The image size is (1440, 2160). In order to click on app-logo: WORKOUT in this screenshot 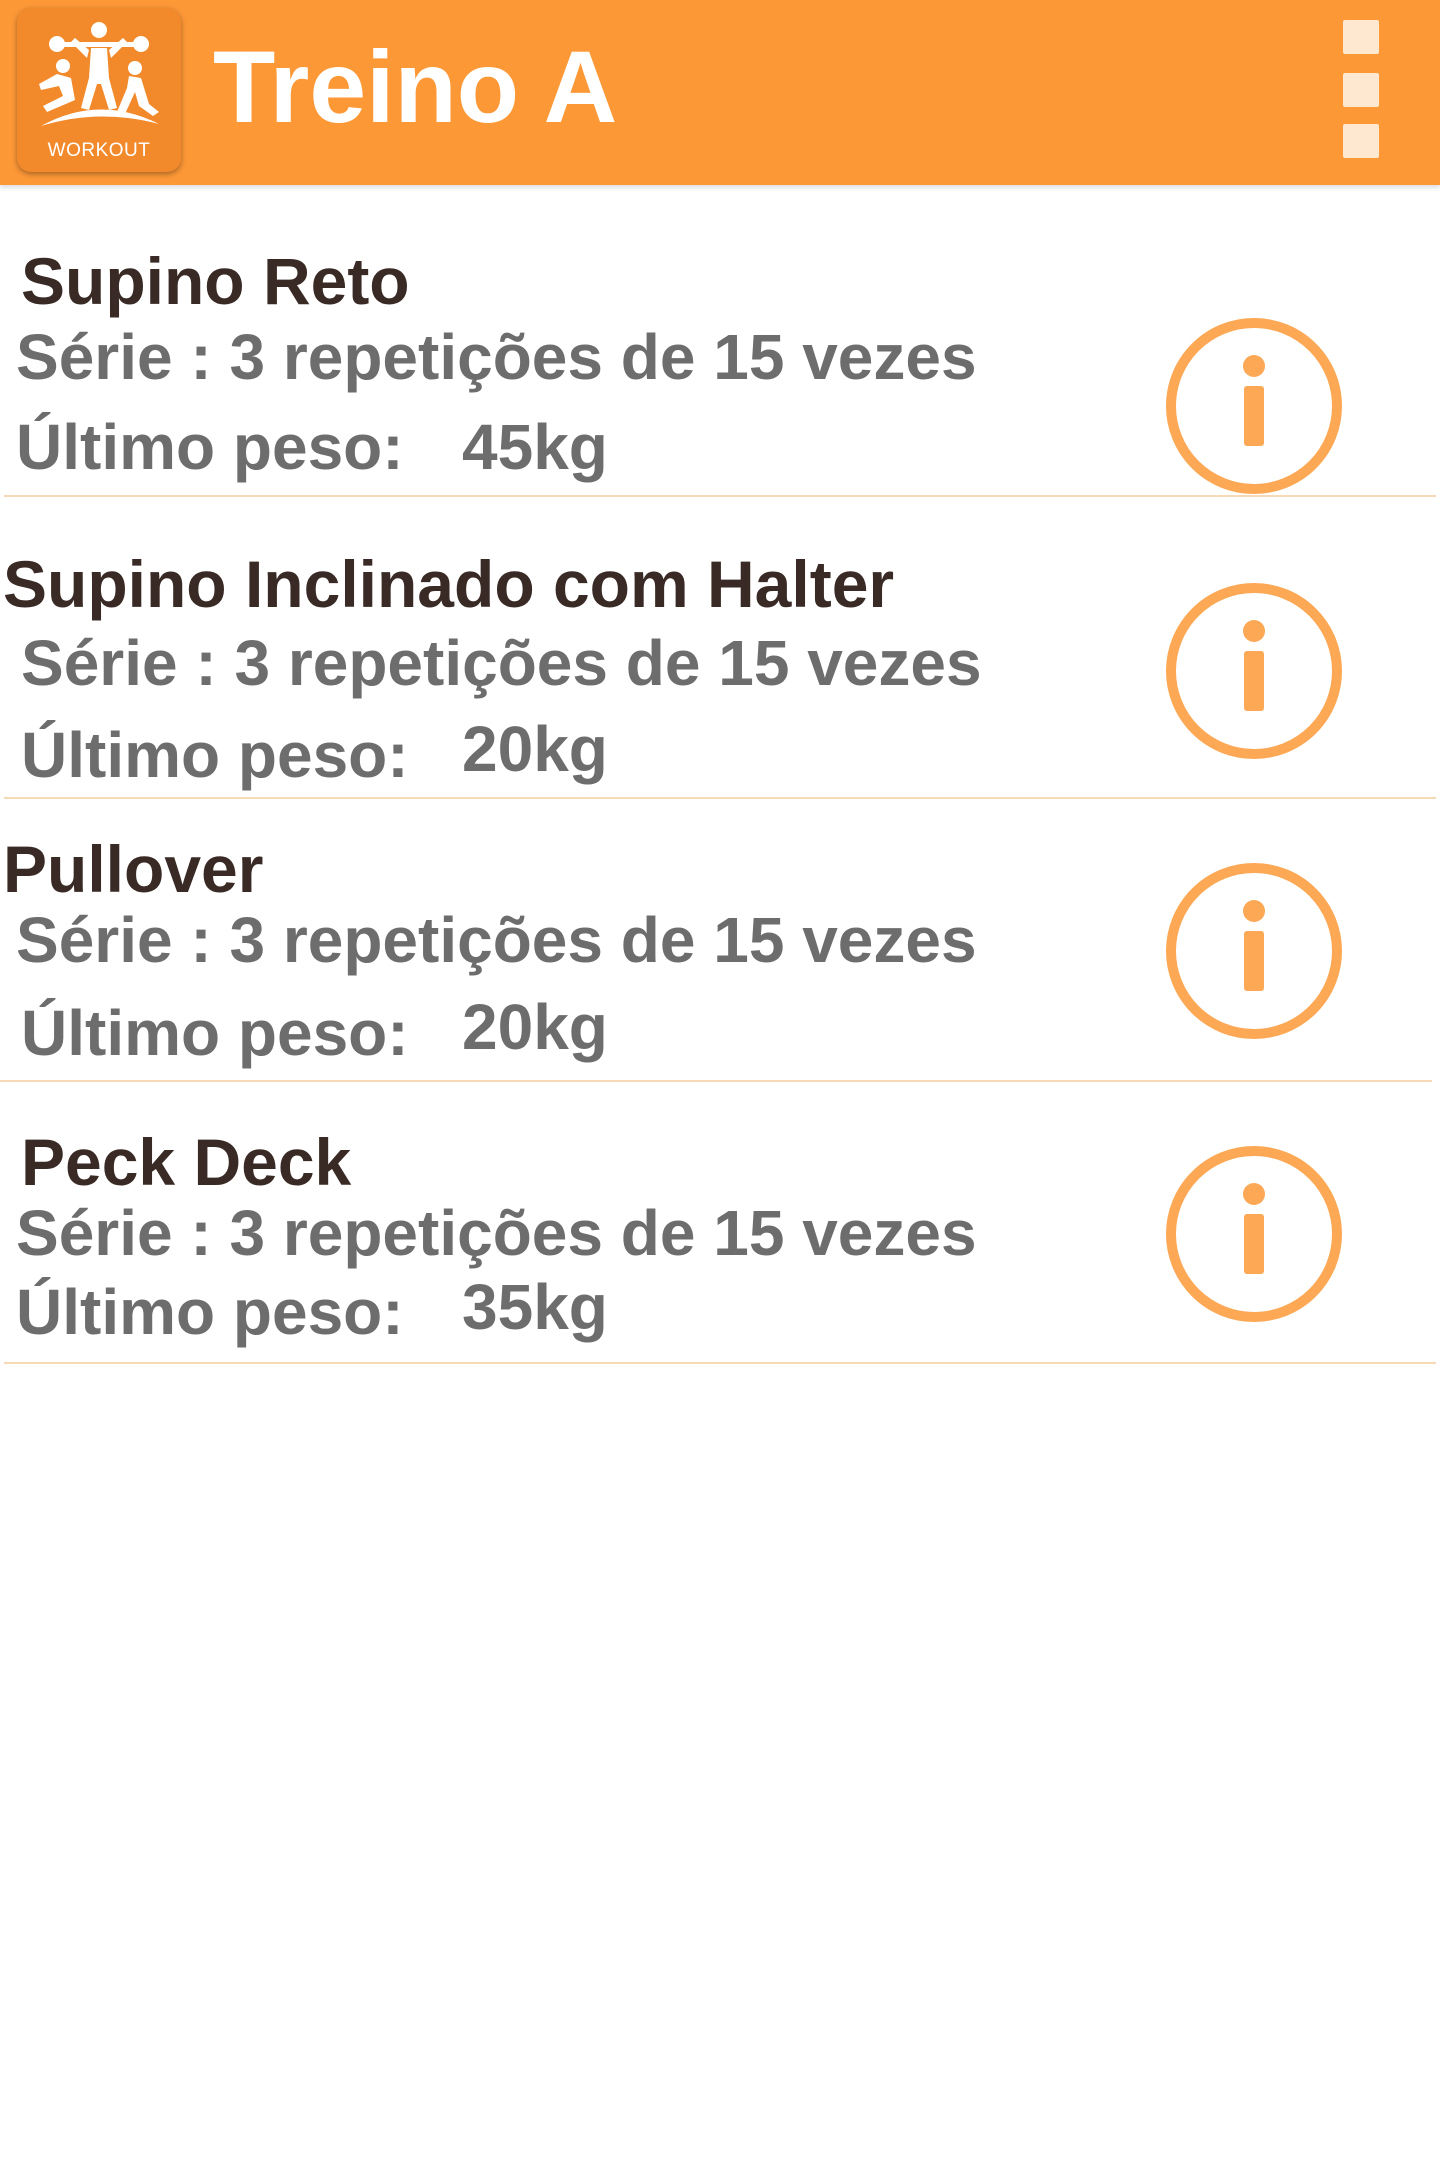, I will do `click(99, 90)`.